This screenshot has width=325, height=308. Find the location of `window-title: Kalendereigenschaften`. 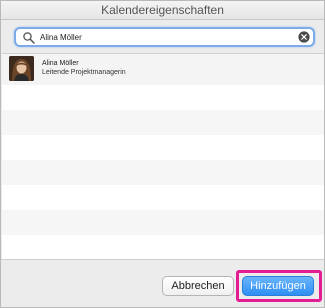

window-title: Kalendereigenschaften is located at coordinates (162, 10).